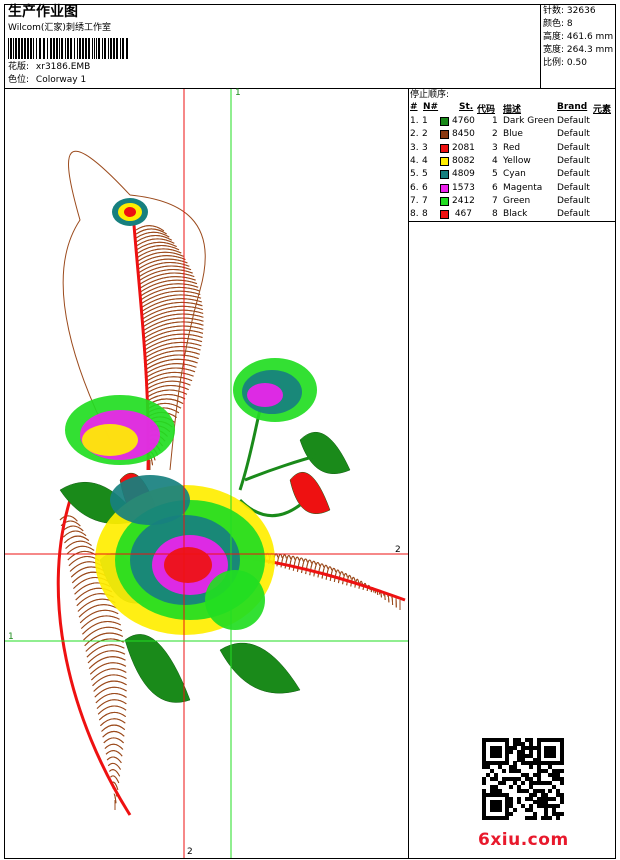 This screenshot has width=620, height=860. What do you see at coordinates (463, 174) in the screenshot?
I see `row-stitches: 4809` at bounding box center [463, 174].